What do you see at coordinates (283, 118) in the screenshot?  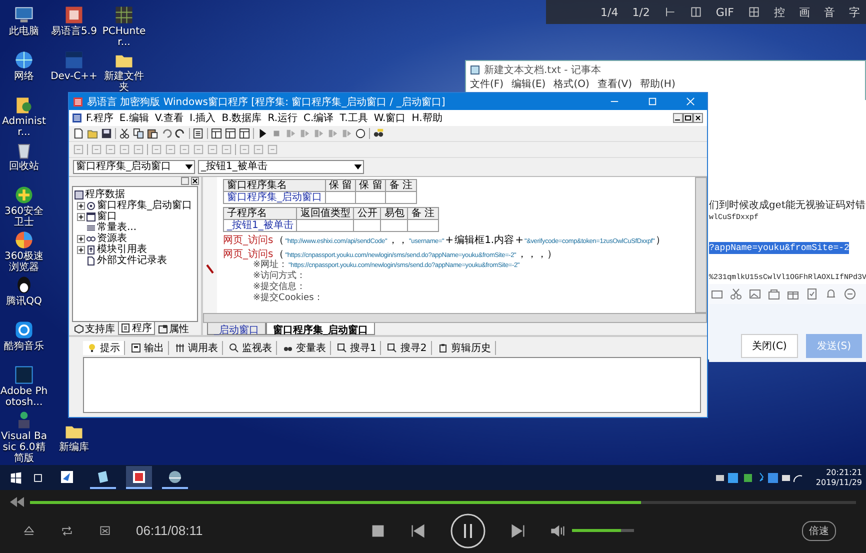 I see `menu-item: R.运行` at bounding box center [283, 118].